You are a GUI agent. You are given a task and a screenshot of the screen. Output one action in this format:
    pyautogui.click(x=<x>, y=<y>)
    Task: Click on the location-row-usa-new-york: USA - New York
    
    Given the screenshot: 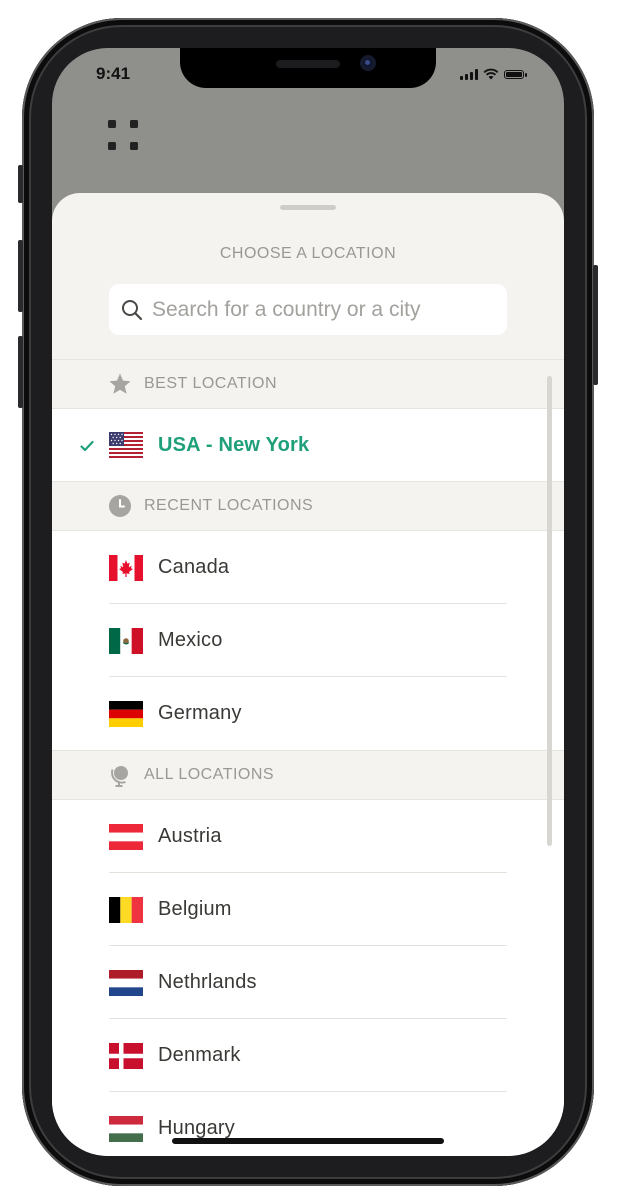 What is the action you would take?
    pyautogui.click(x=308, y=445)
    